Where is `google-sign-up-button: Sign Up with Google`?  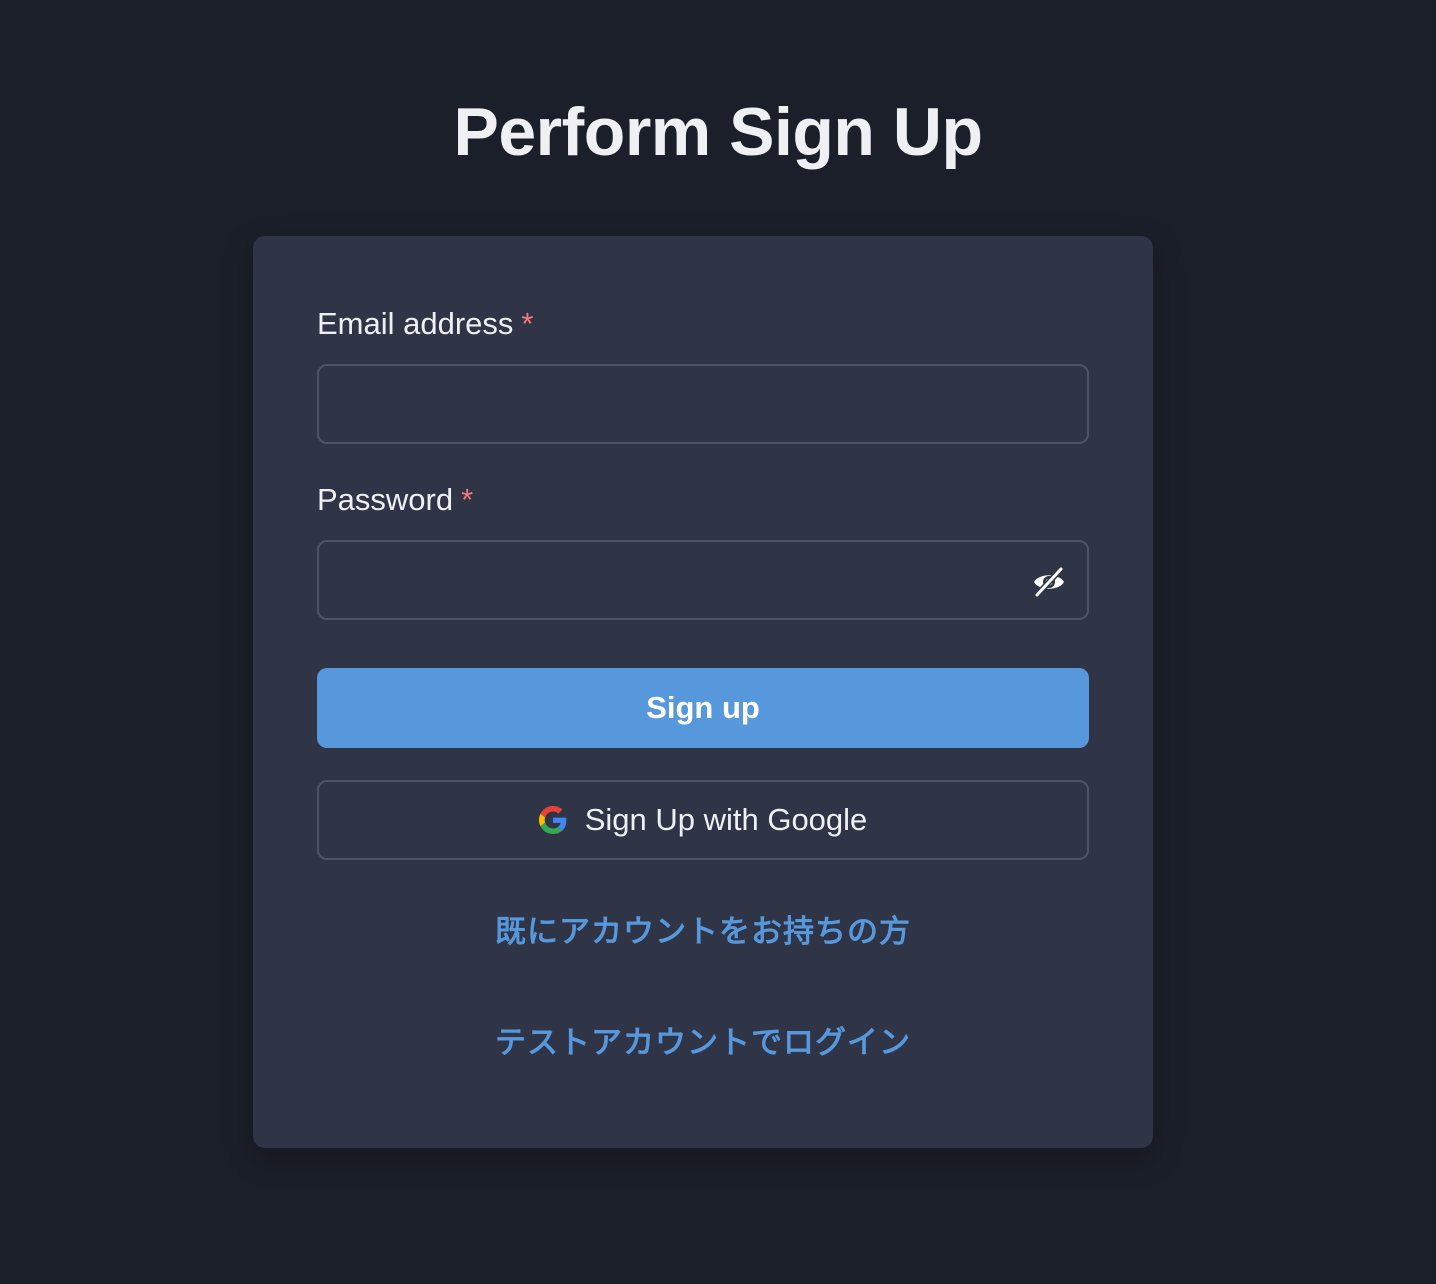 google-sign-up-button: Sign Up with Google is located at coordinates (703, 820).